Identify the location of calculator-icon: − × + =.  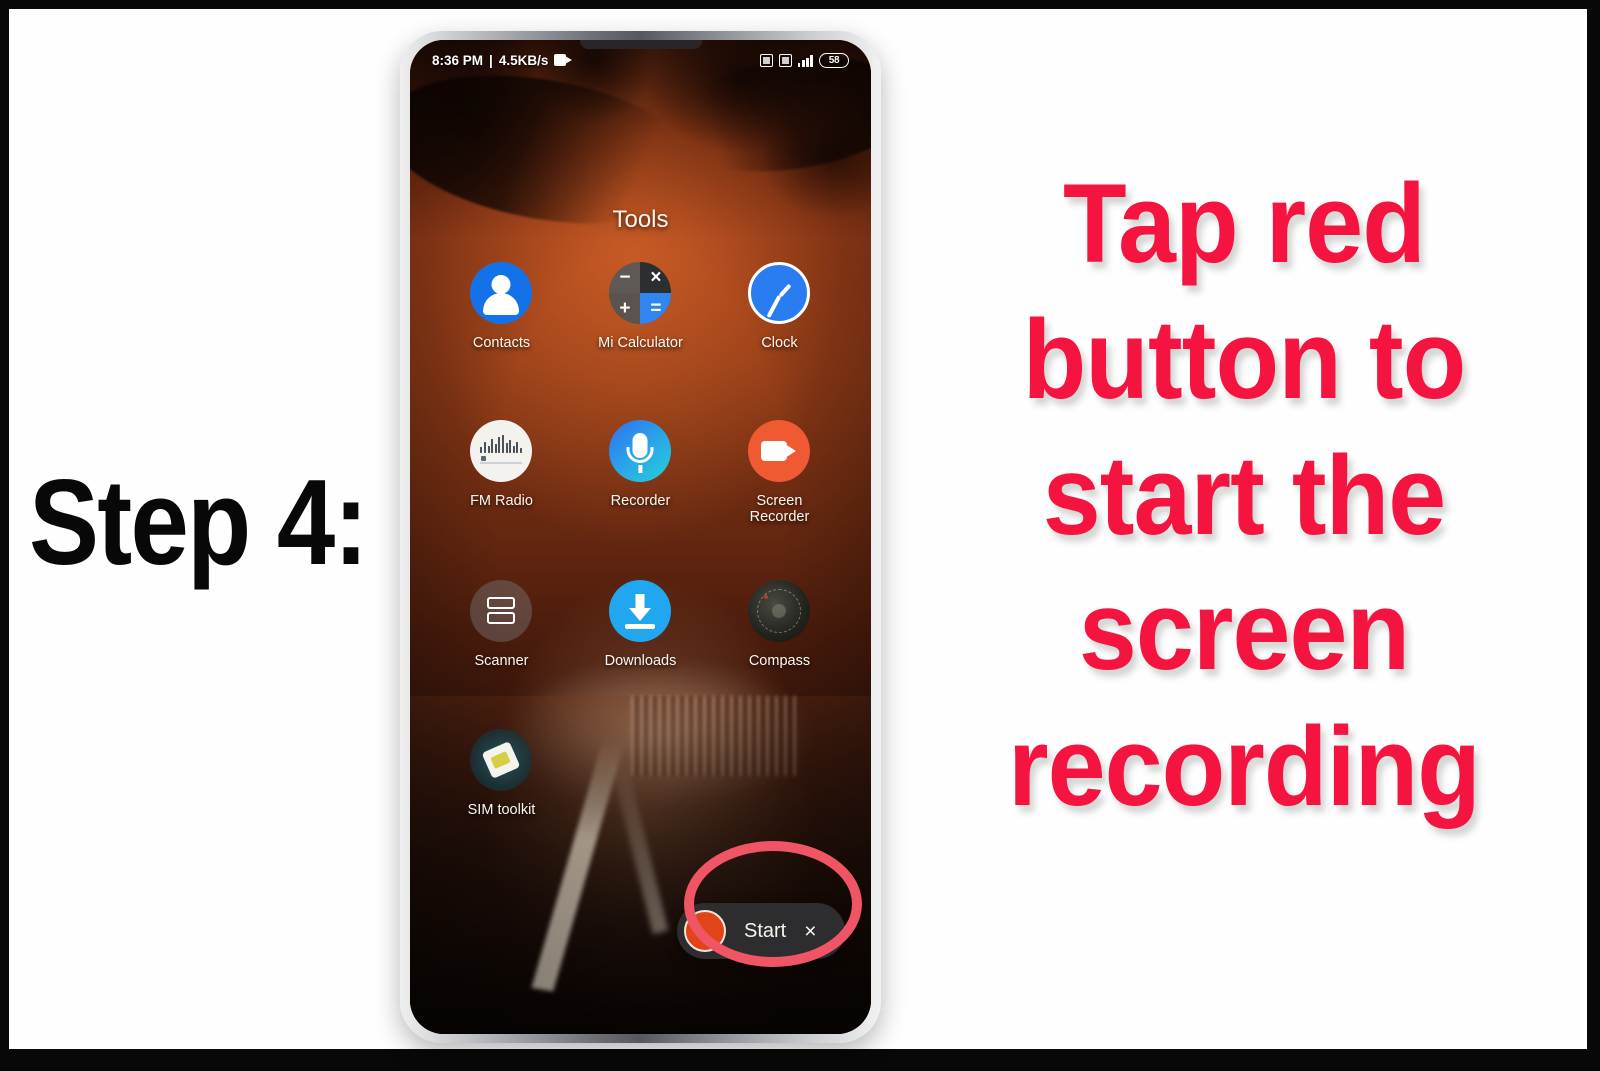
(640, 293).